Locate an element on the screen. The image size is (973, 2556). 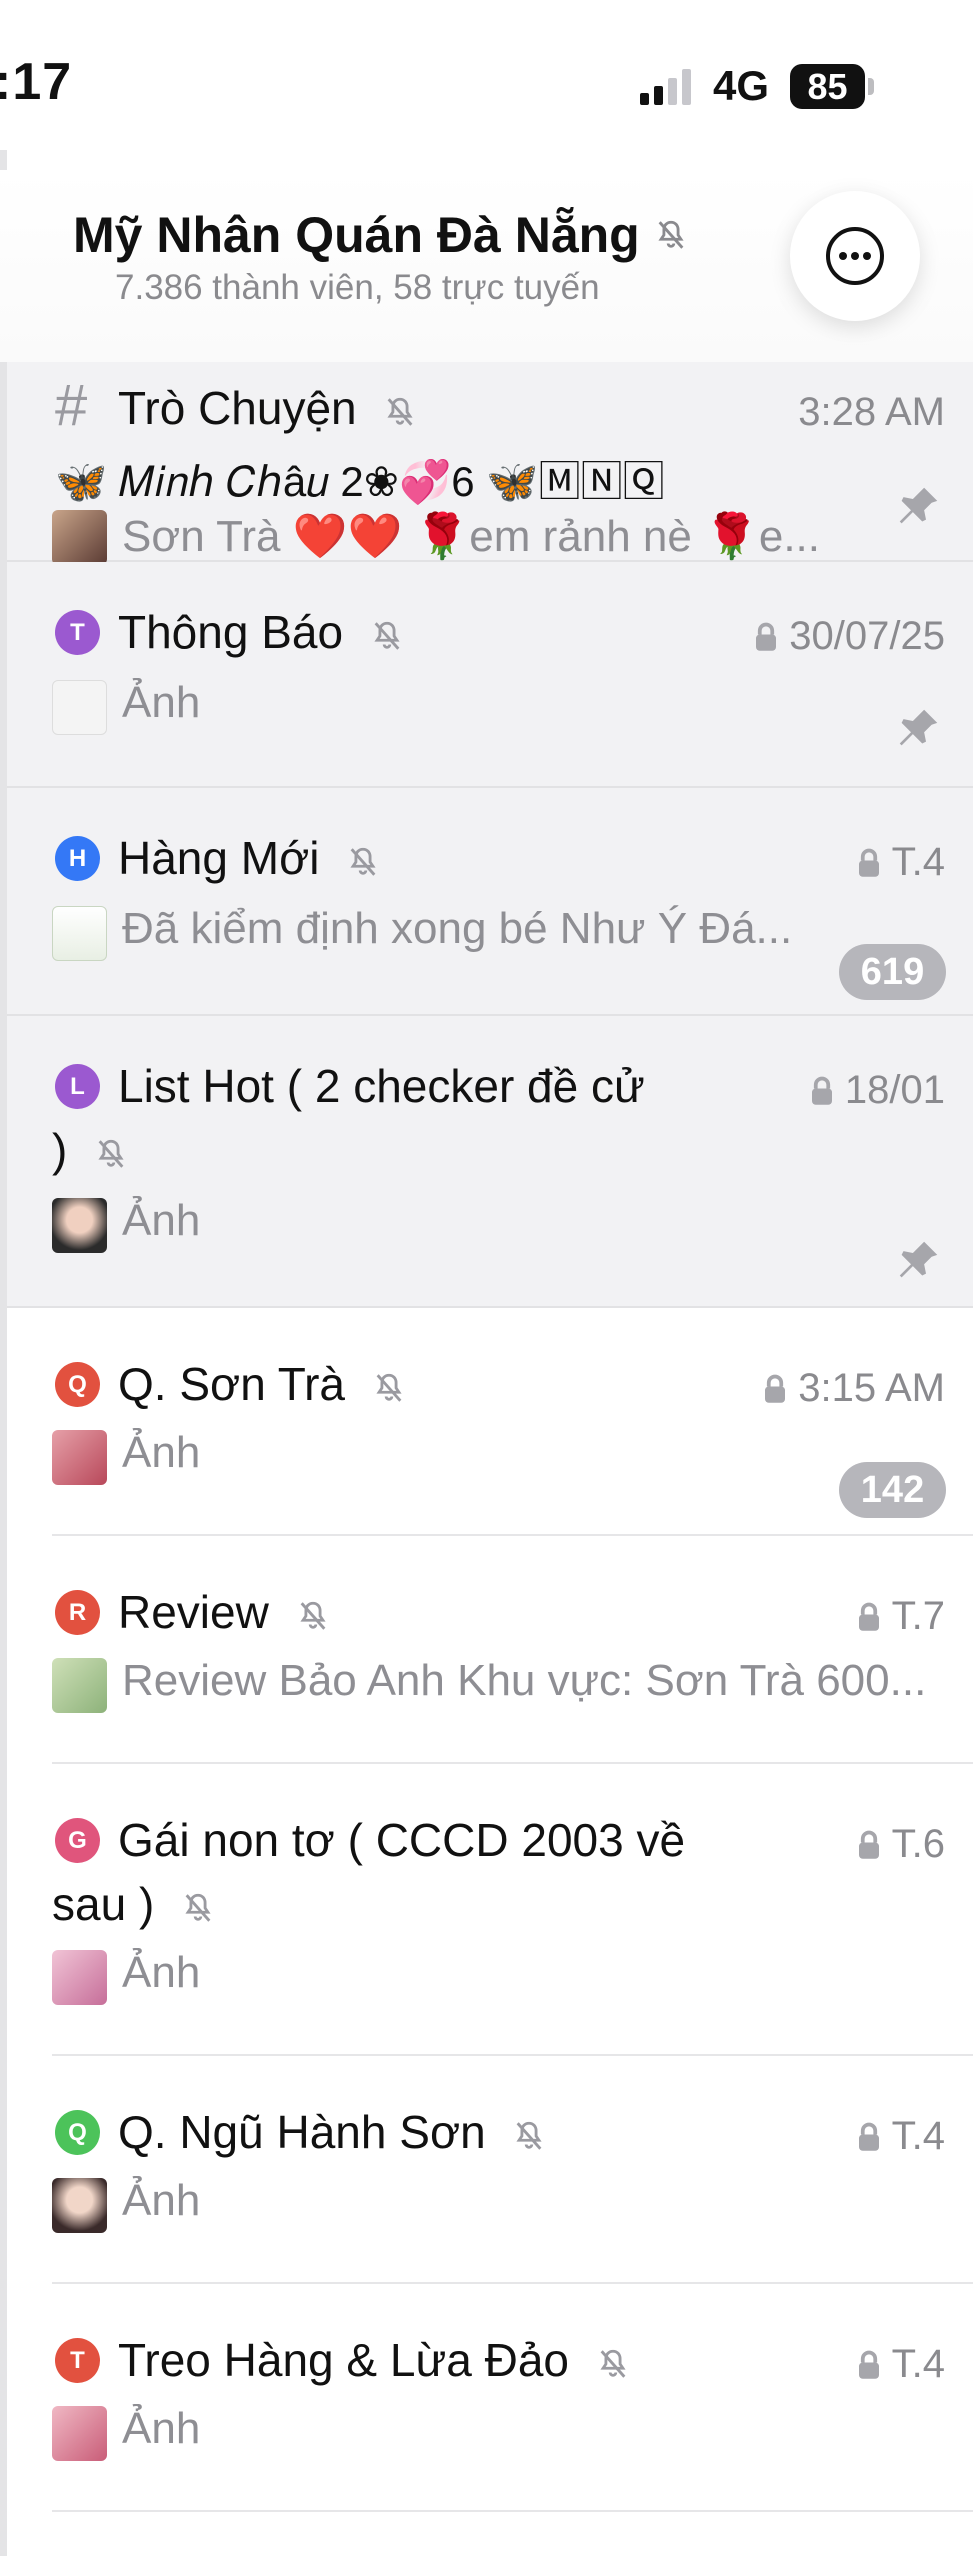
group-subtitle: 7.386 thành viên, 58 trực tuyến is located at coordinates (357, 287).